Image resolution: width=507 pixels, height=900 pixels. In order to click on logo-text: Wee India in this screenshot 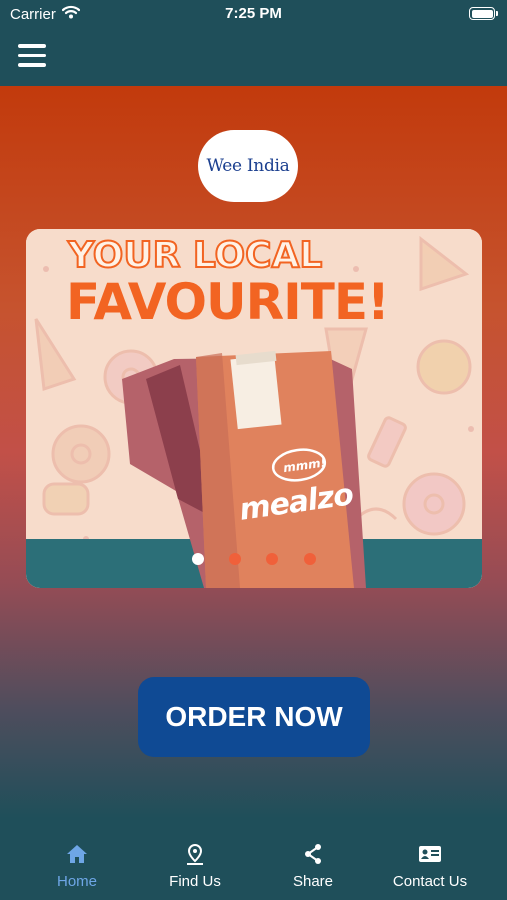, I will do `click(248, 166)`.